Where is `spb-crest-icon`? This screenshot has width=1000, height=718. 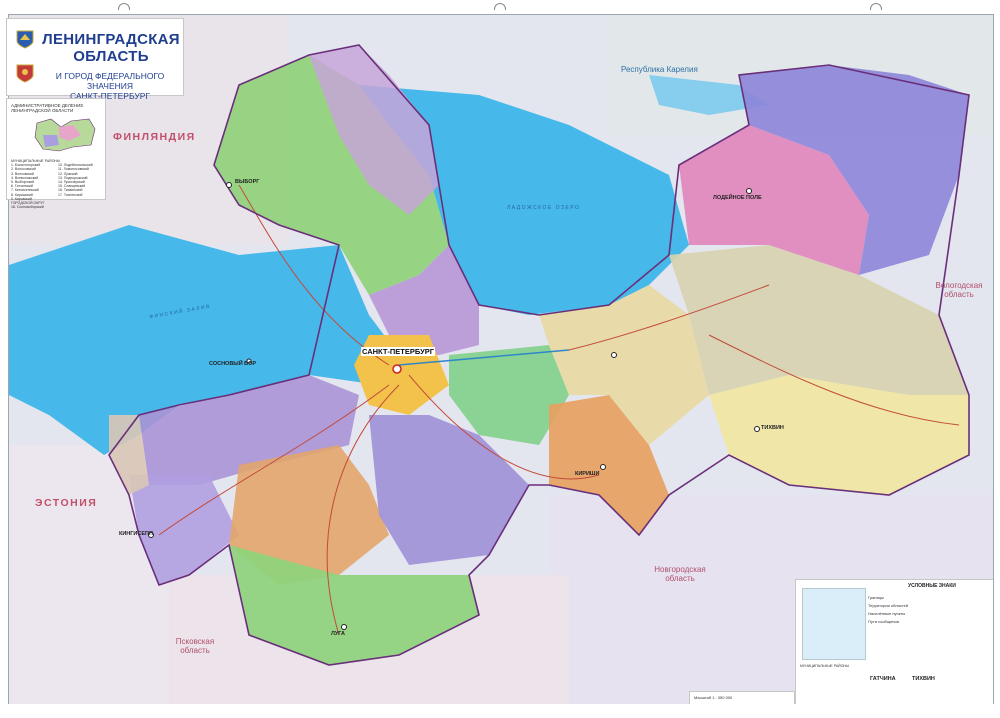
spb-crest-icon is located at coordinates (25, 73).